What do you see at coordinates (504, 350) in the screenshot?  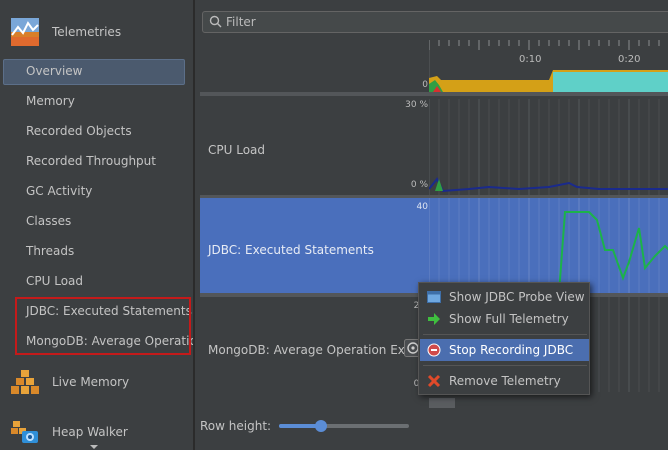 I see `menu-item-stop-recording-jdbc: Stop Recording JDBC` at bounding box center [504, 350].